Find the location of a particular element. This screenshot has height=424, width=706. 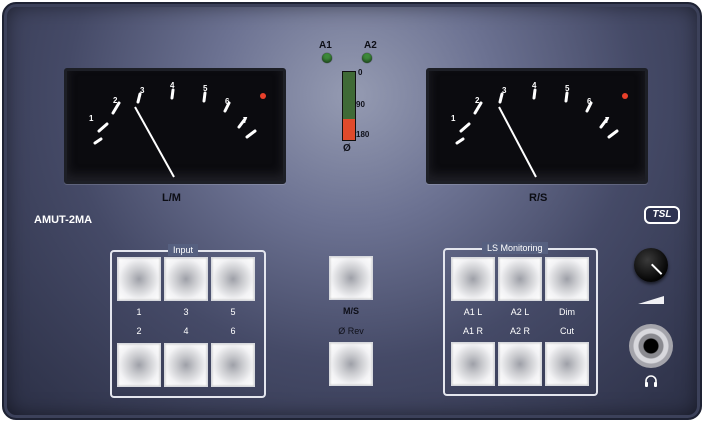

ls-monitoring-title: LS Monitoring is located at coordinates (515, 248).